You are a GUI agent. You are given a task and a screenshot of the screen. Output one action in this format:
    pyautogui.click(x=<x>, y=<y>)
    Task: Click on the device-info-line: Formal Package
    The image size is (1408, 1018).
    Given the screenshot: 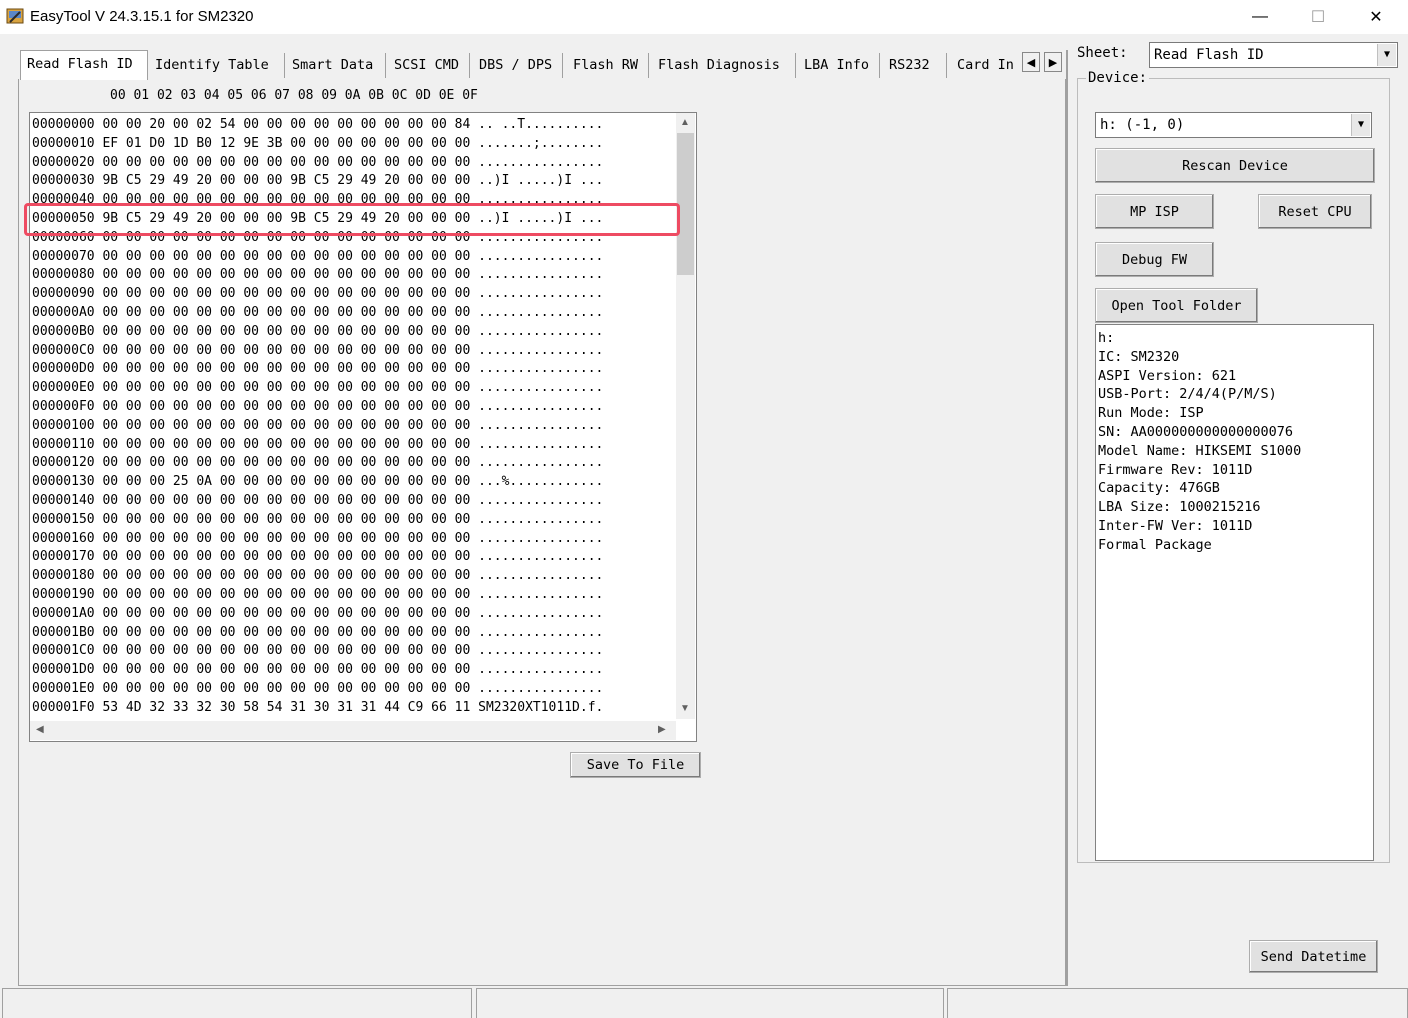 What is the action you would take?
    pyautogui.click(x=1155, y=544)
    